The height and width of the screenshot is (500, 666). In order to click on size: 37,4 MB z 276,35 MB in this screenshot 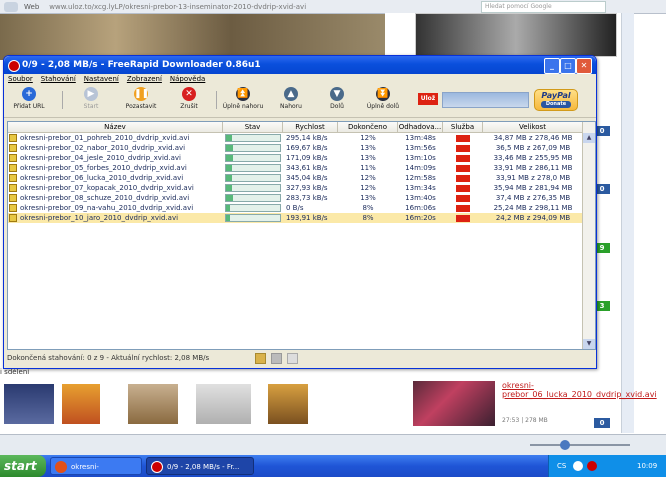, I will do `click(533, 198)`.